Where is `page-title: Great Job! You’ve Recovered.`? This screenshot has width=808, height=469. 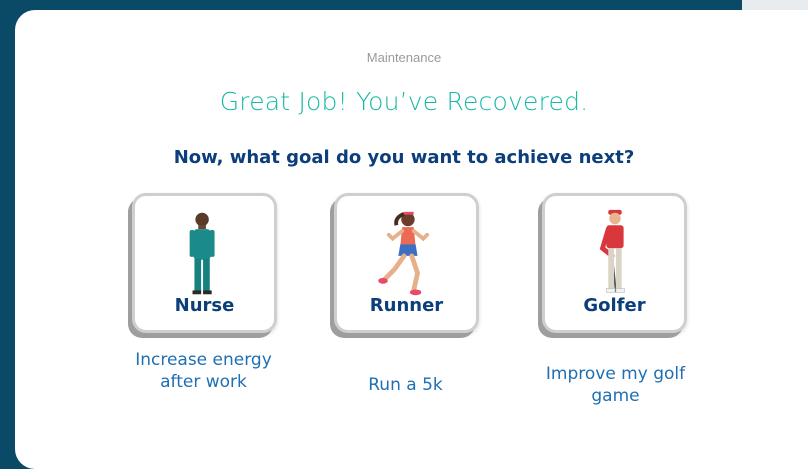 page-title: Great Job! You’ve Recovered. is located at coordinates (404, 101).